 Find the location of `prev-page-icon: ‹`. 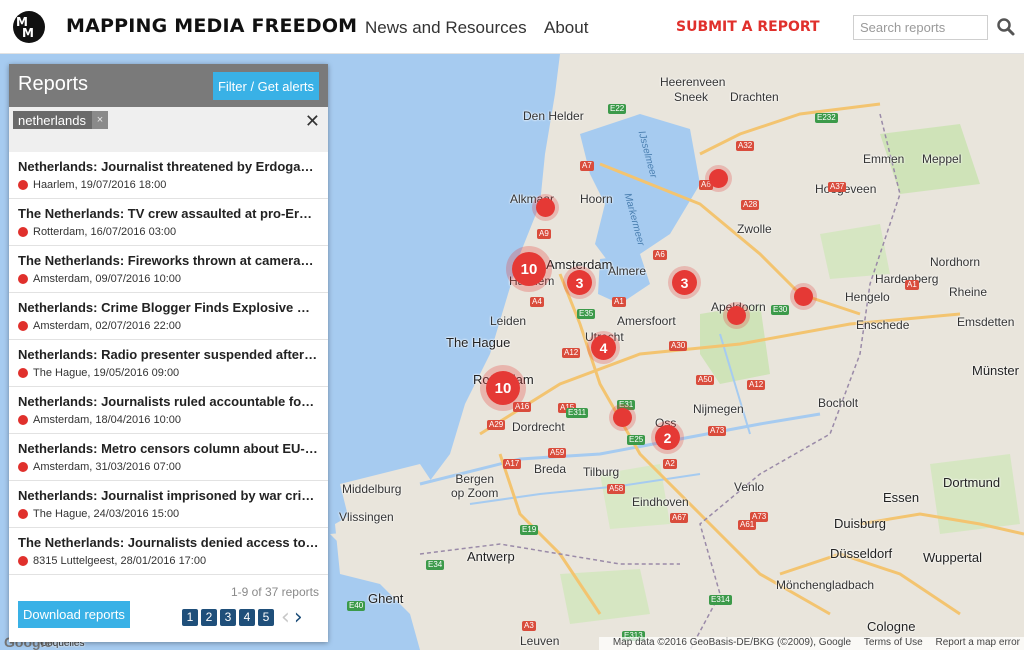

prev-page-icon: ‹ is located at coordinates (285, 618).